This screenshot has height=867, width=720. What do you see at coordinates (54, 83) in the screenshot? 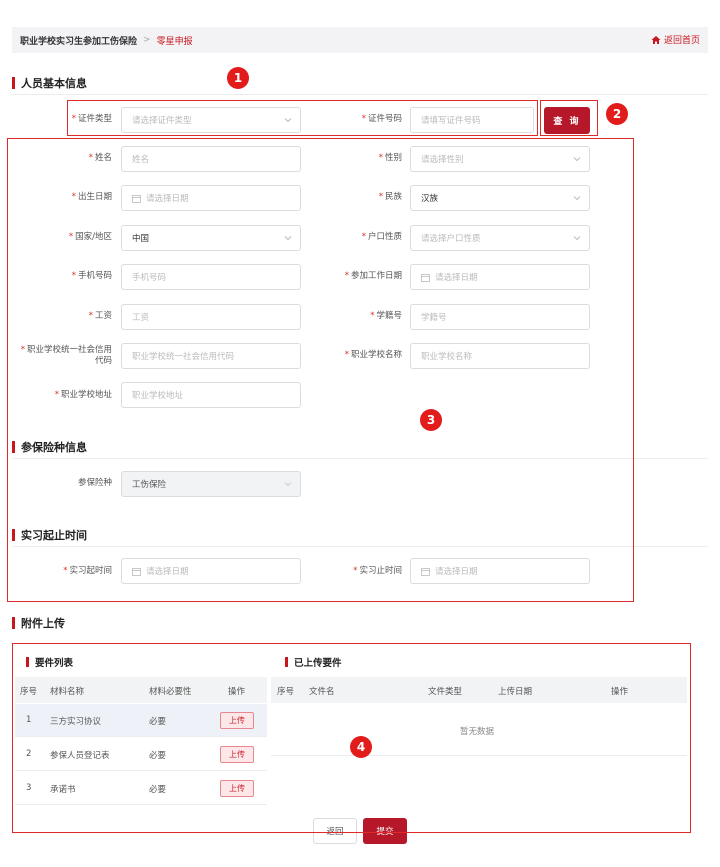
I see `section-title-basic-text: 人员基本信息` at bounding box center [54, 83].